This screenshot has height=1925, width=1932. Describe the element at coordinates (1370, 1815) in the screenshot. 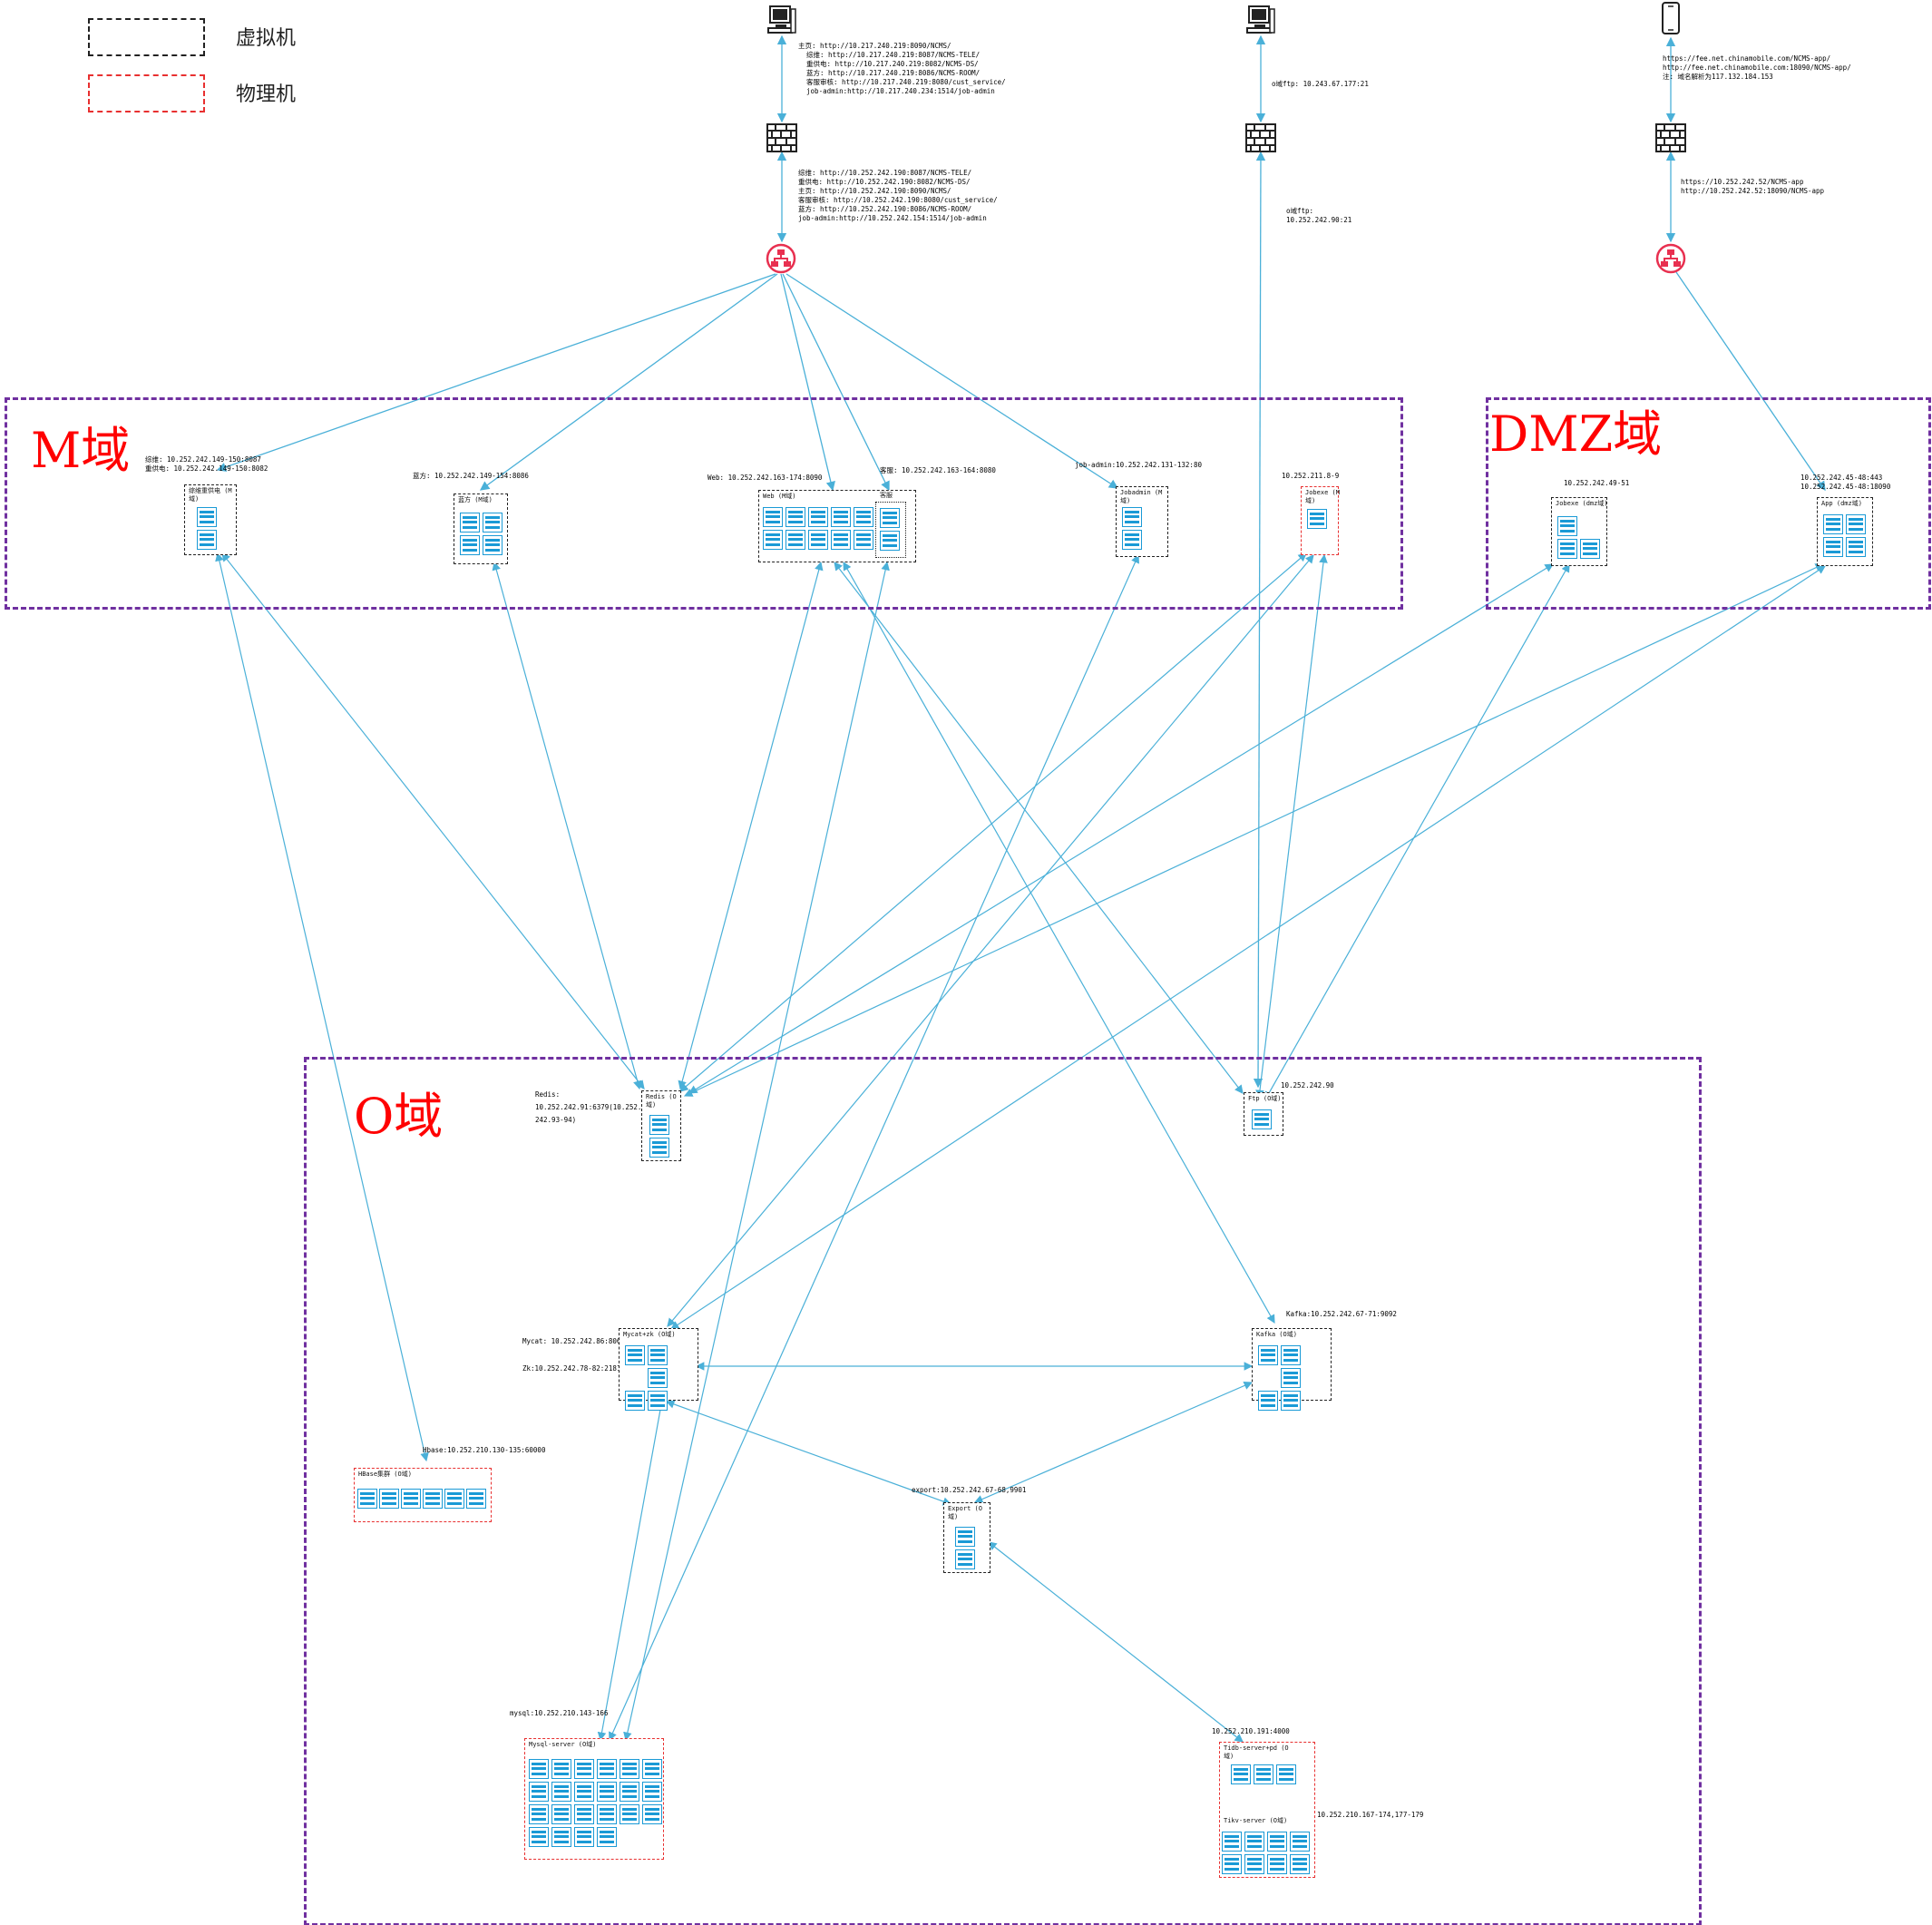

I see `note-o-tikv: 10.252.210.167-174,177-179` at that location.